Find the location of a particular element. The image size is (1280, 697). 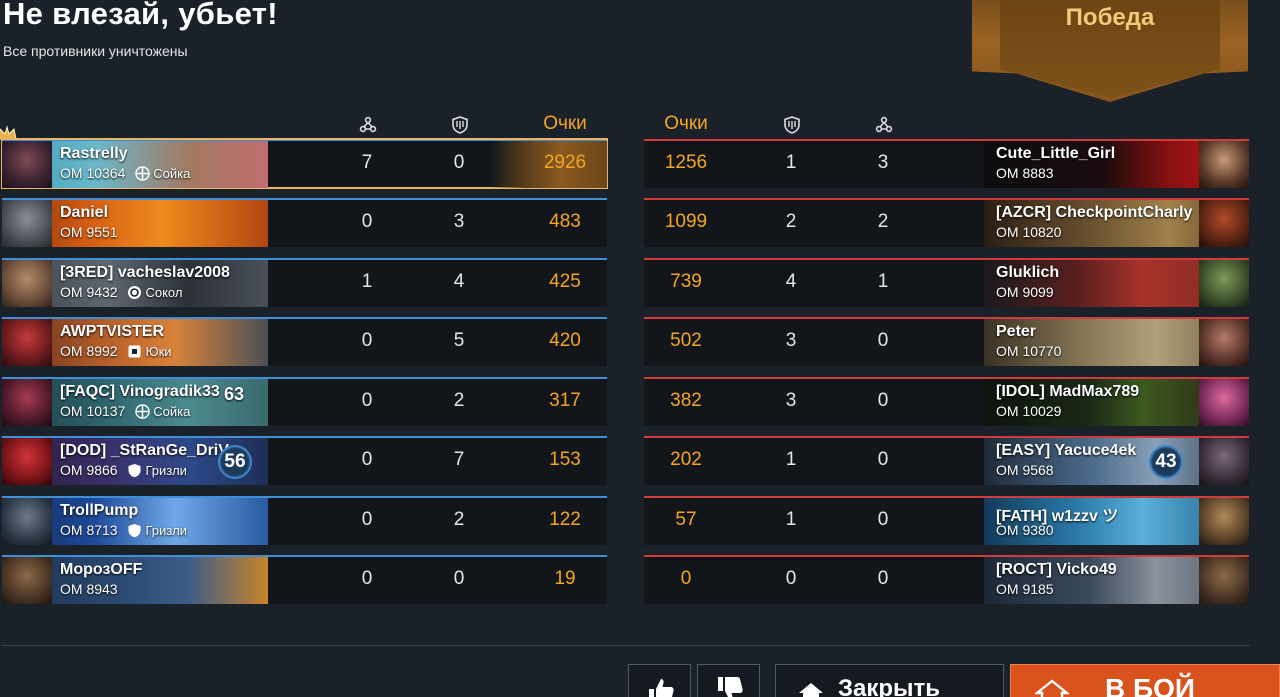

player-name: [ROCT] Vicko49 is located at coordinates (1056, 569).